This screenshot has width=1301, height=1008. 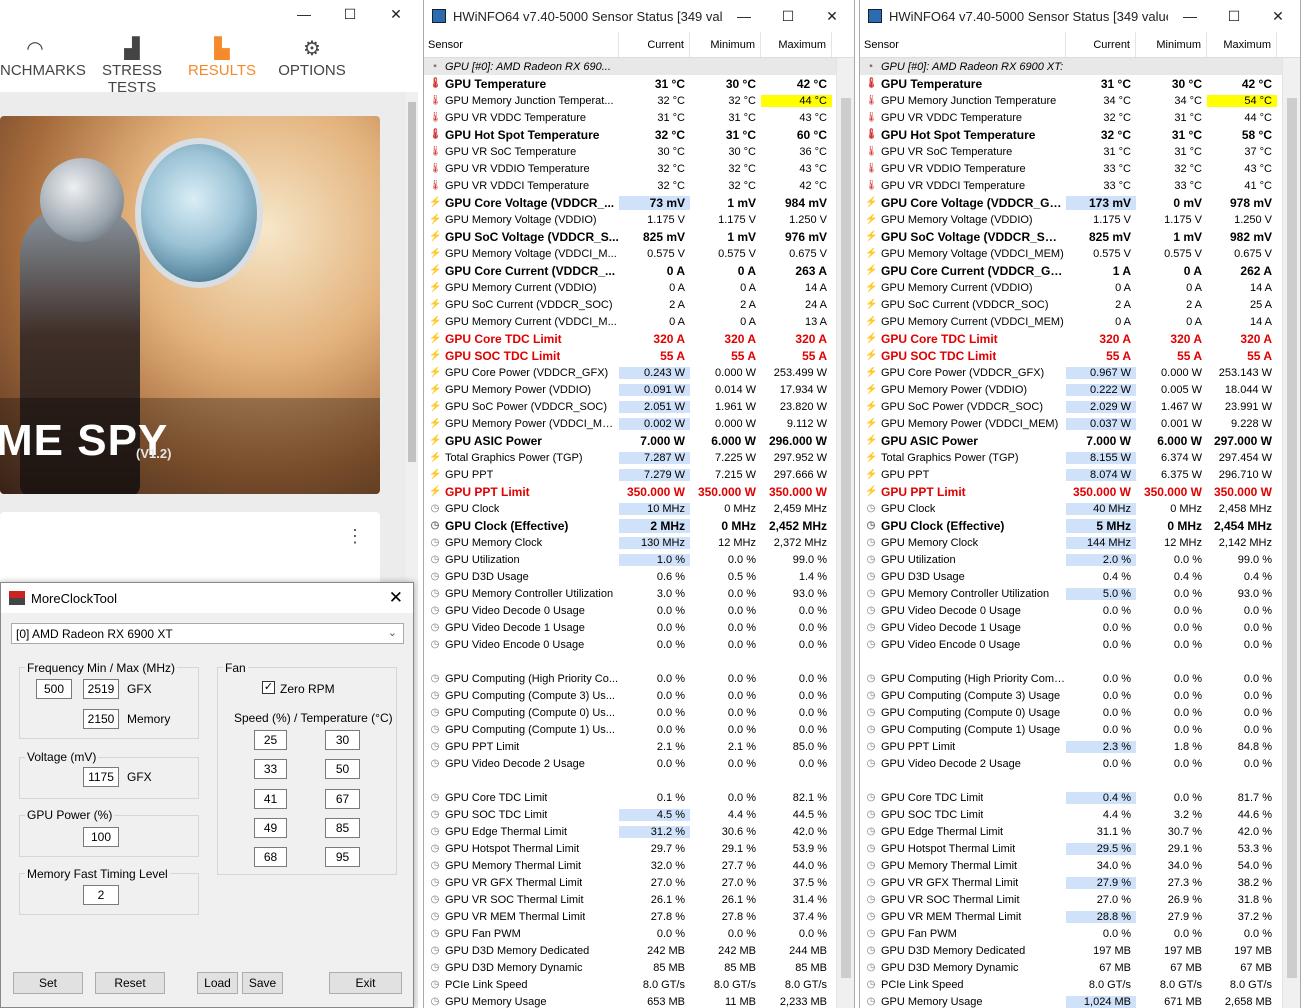 What do you see at coordinates (630, 134) in the screenshot?
I see `sensor-row: 🌡 GPU Hot Spot Temperature 32 °C 31 °C 60 °C` at bounding box center [630, 134].